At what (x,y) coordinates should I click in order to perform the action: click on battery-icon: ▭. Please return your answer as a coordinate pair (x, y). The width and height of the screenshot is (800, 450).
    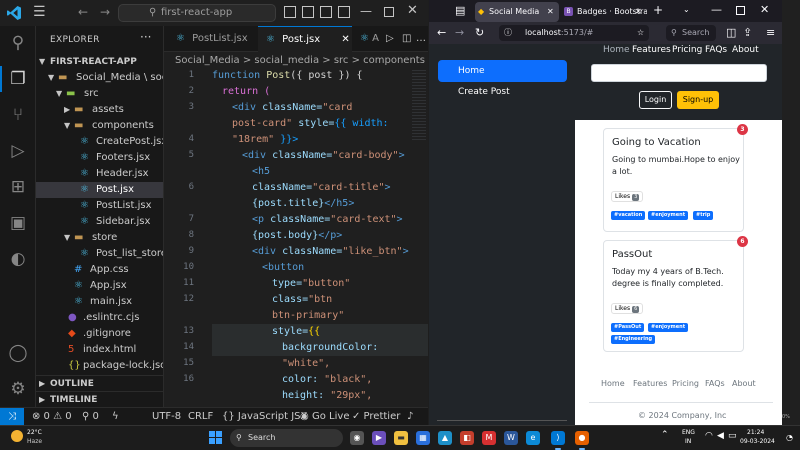
    Looking at the image, I should click on (732, 436).